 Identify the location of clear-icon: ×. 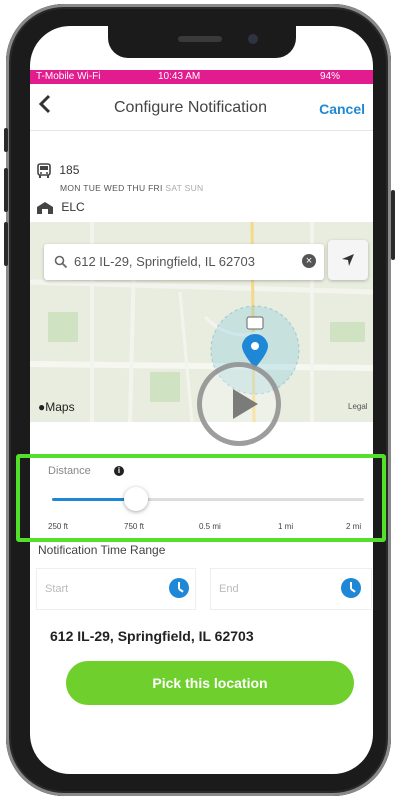
(309, 261).